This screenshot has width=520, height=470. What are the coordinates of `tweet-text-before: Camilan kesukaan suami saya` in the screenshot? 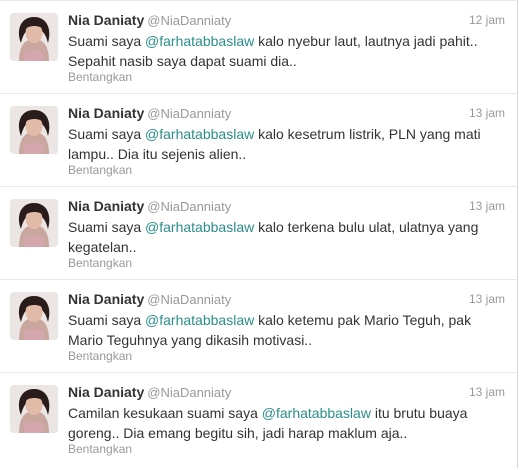 It's located at (165, 413).